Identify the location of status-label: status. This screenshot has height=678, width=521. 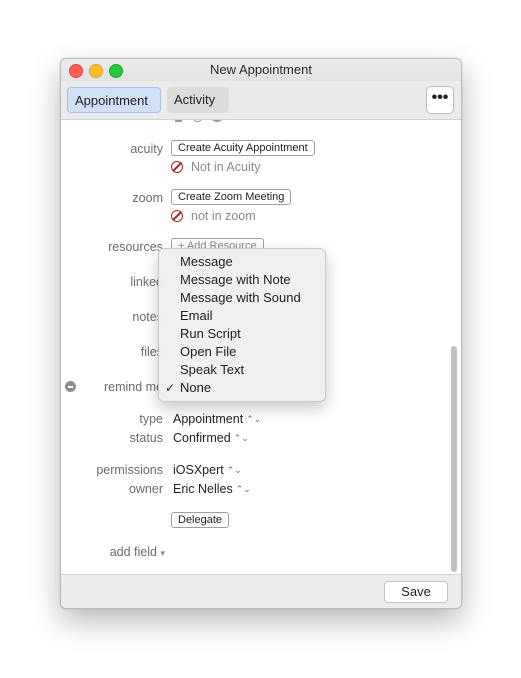
(146, 438).